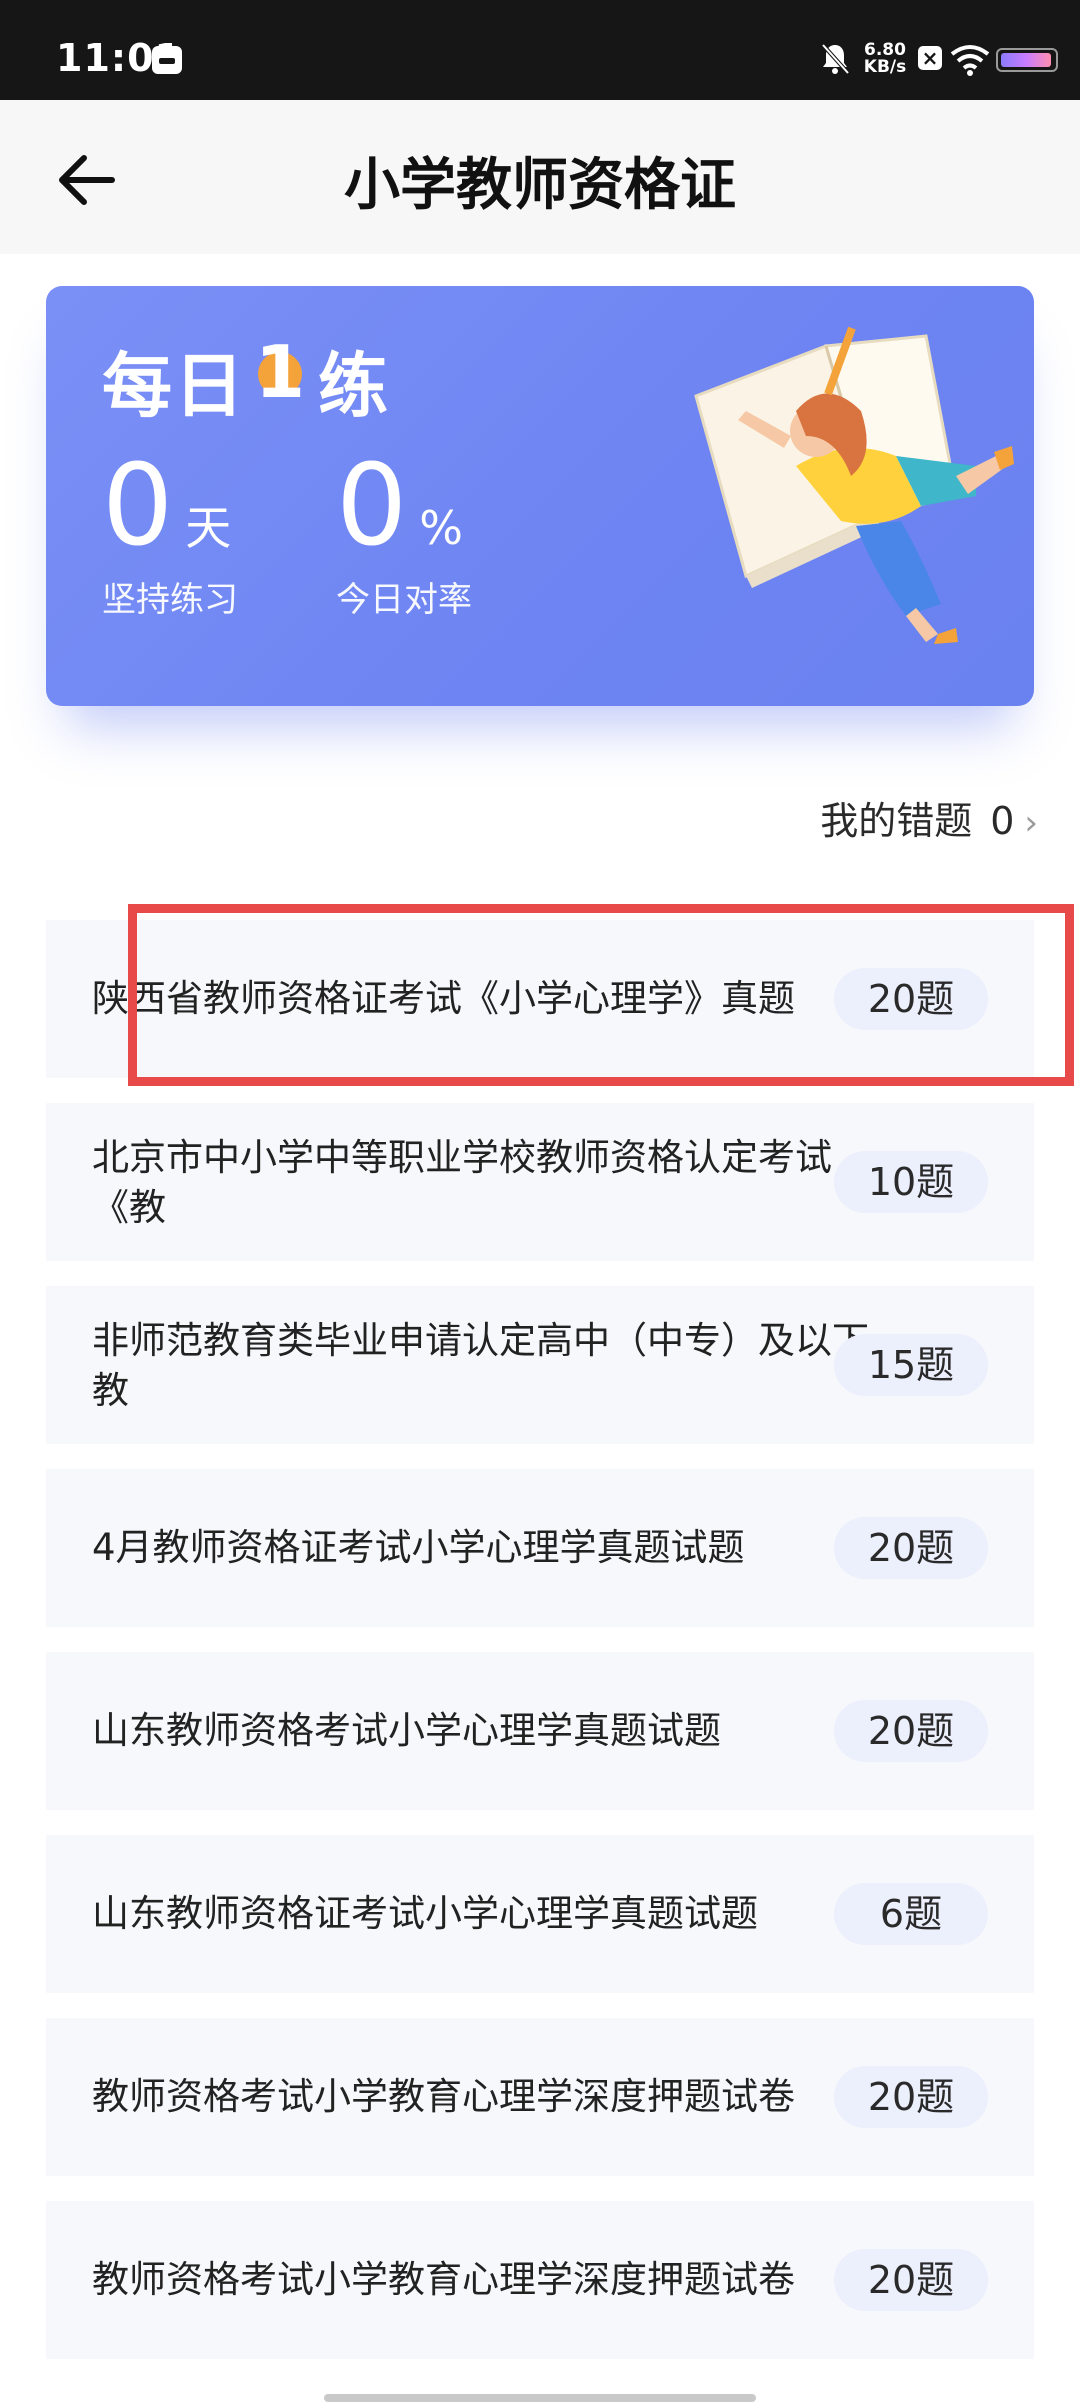 The width and height of the screenshot is (1080, 2408). Describe the element at coordinates (372, 506) in the screenshot. I see `stat-accuracy-value: 0` at that location.